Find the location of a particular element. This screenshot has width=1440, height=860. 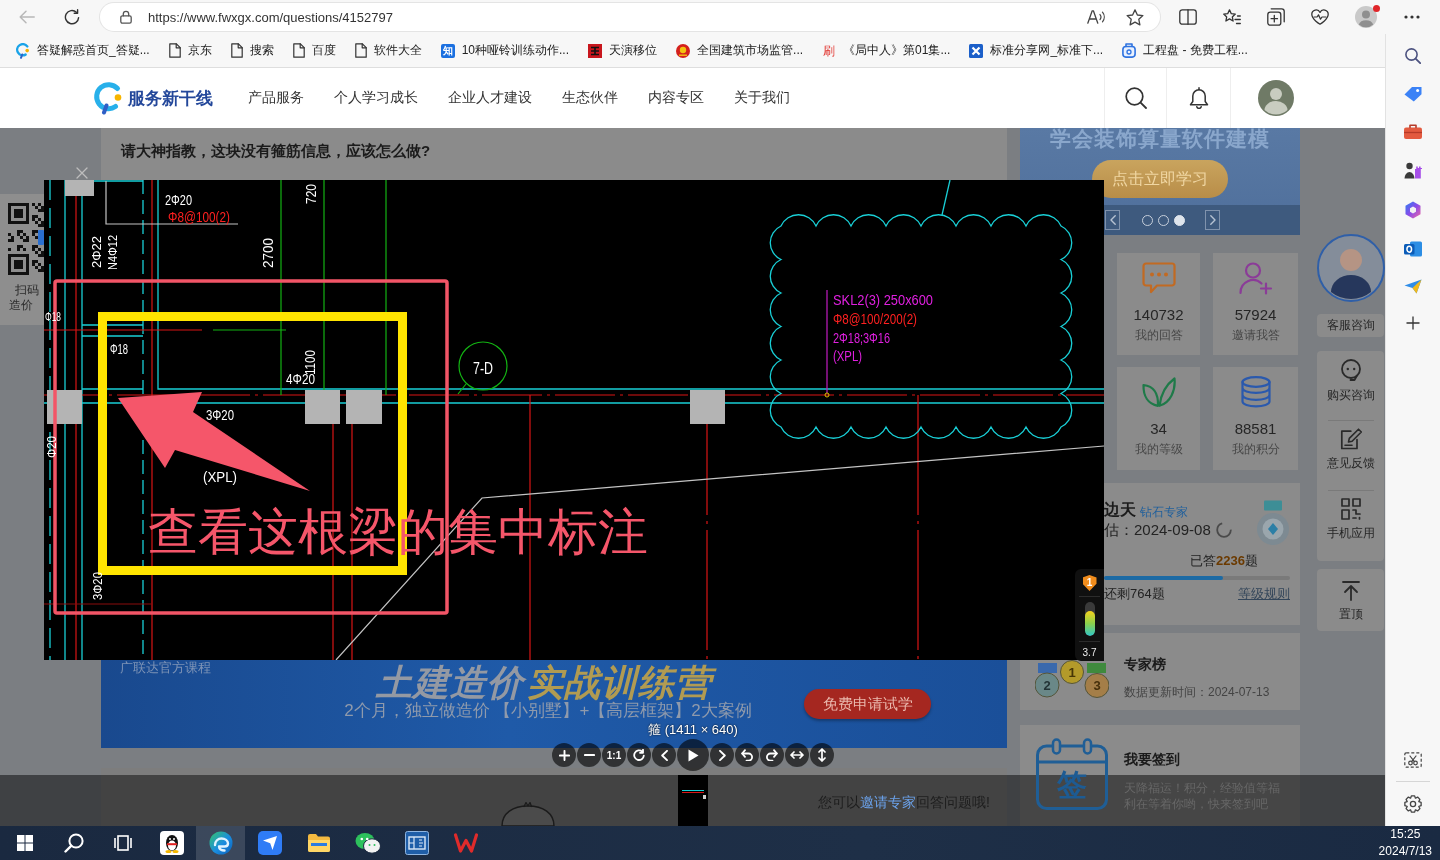

invite-expert-link: 邀请专家 is located at coordinates (888, 802).